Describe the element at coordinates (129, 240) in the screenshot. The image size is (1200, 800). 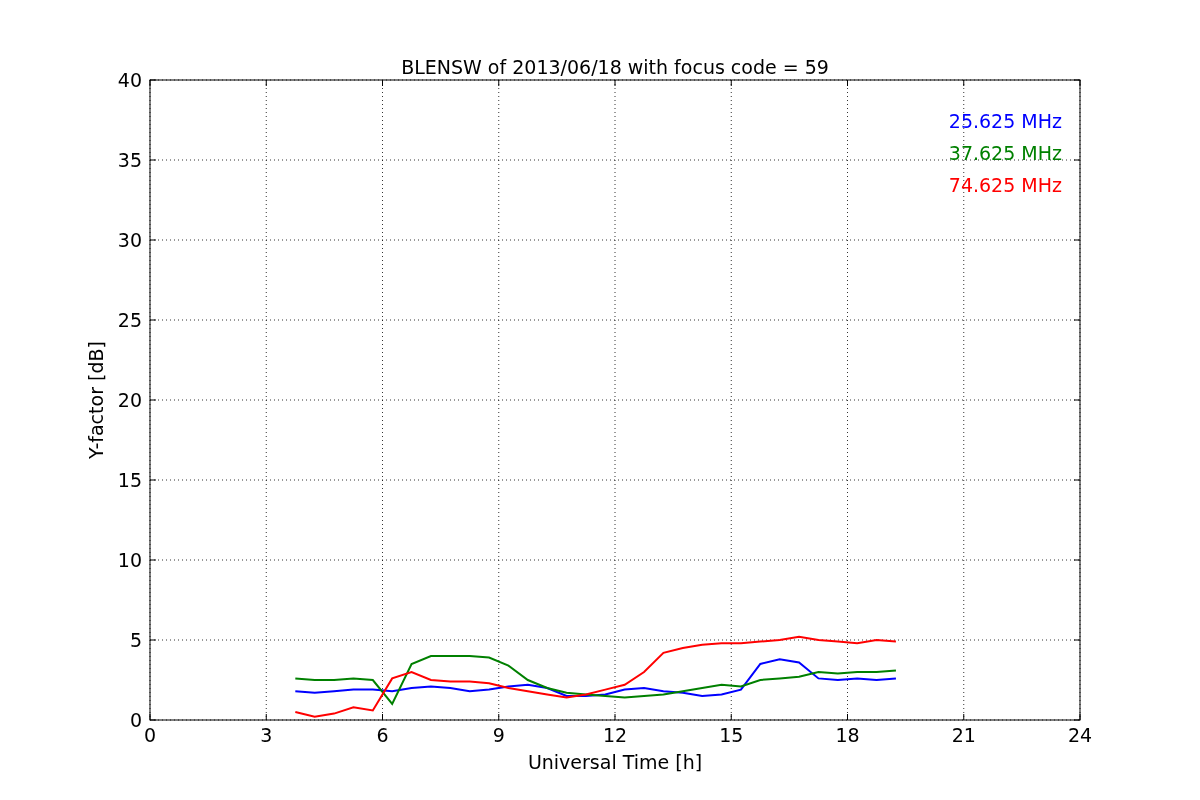
I see `tick-label: 30` at that location.